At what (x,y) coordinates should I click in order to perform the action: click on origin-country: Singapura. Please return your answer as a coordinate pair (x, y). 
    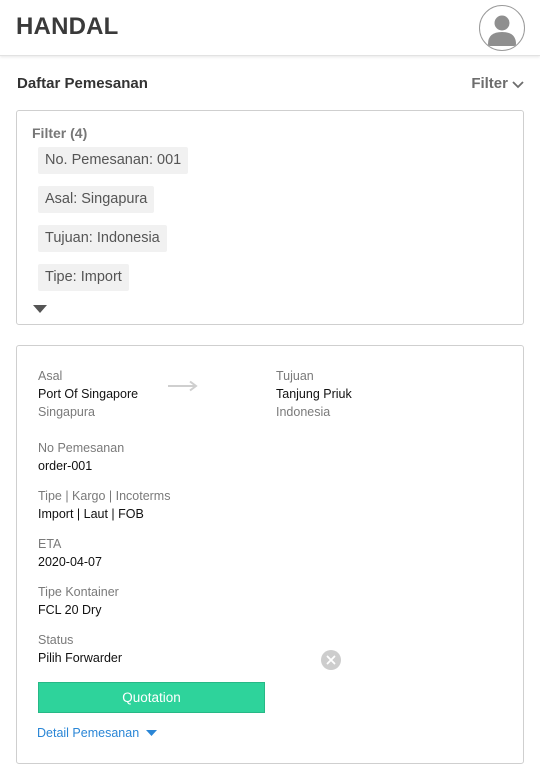
    Looking at the image, I should click on (66, 412).